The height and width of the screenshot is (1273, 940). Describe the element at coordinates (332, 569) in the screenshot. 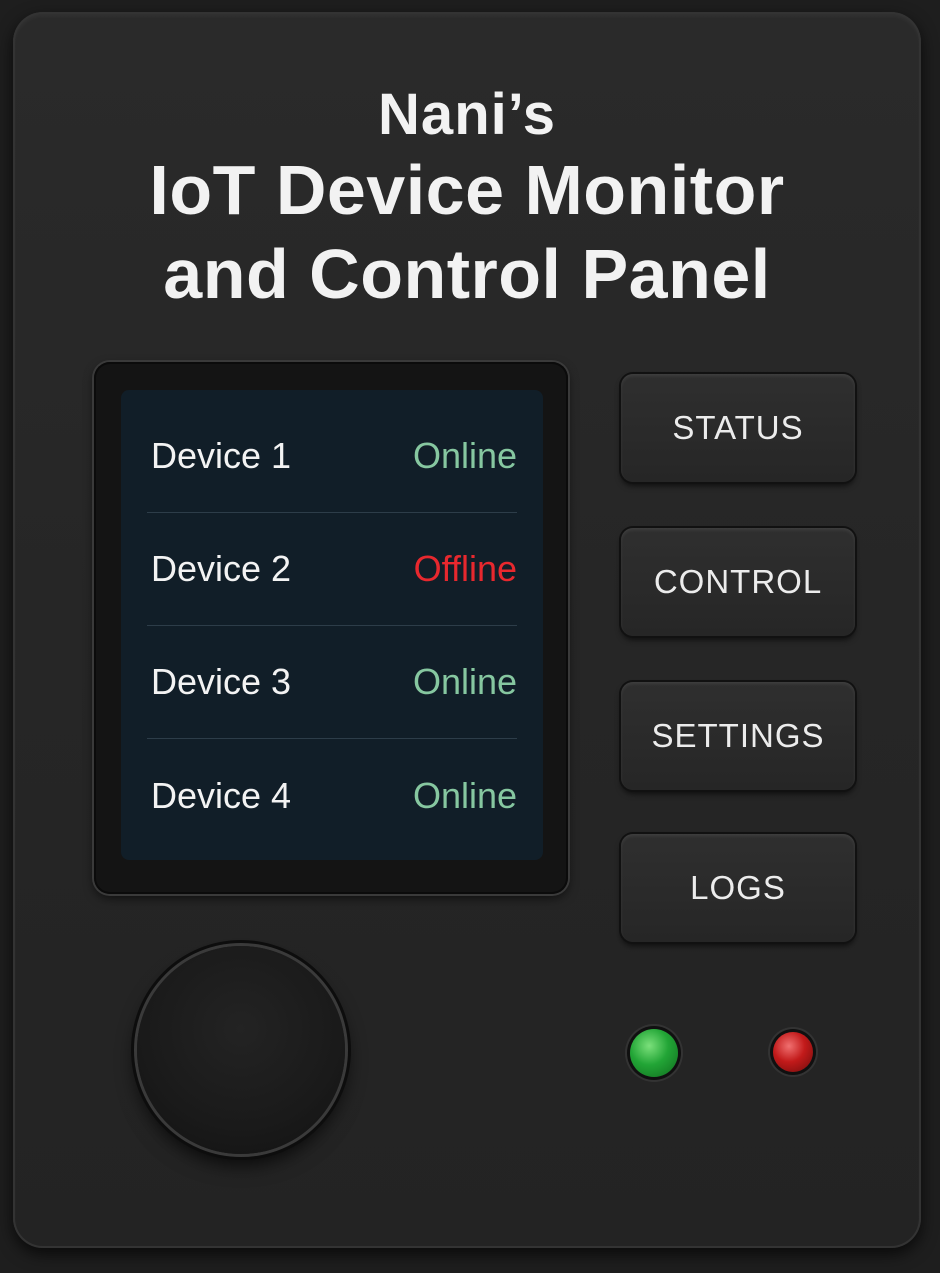

I see `device-row: Device 2 Offline` at that location.